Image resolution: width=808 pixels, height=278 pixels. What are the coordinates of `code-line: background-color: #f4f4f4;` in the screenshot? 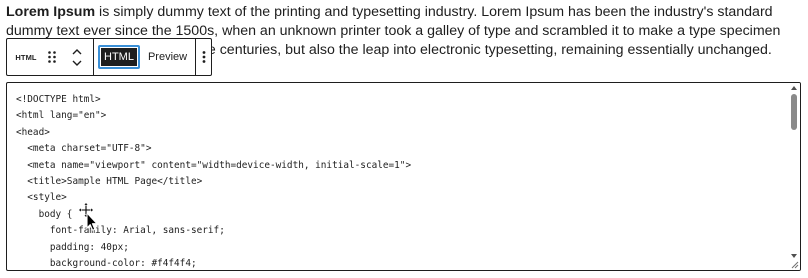 It's located at (106, 263).